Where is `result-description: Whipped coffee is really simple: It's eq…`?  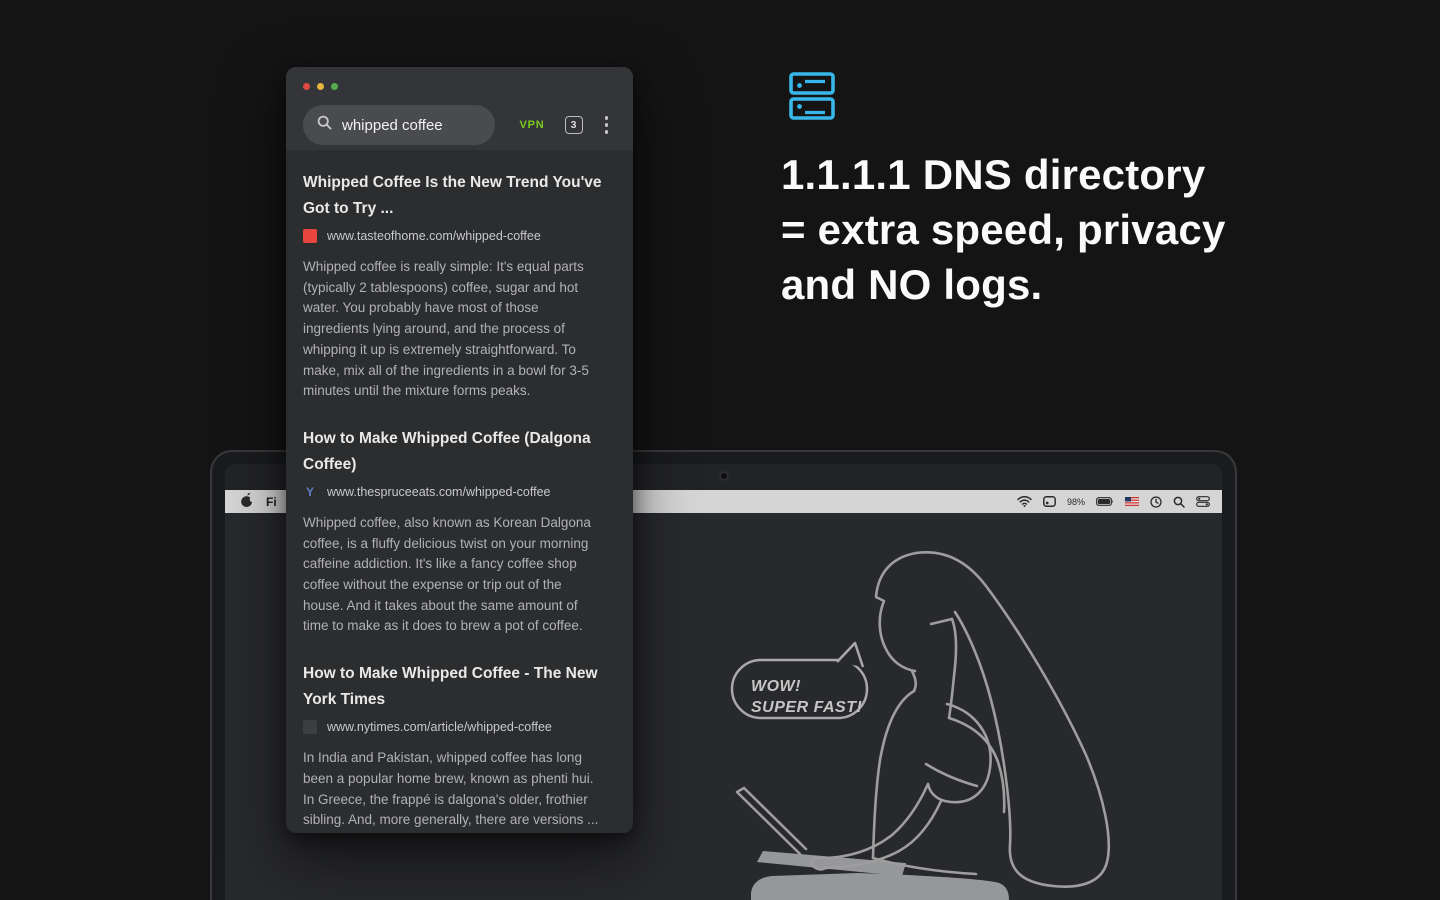 result-description: Whipped coffee is really simple: It's eq… is located at coordinates (446, 329).